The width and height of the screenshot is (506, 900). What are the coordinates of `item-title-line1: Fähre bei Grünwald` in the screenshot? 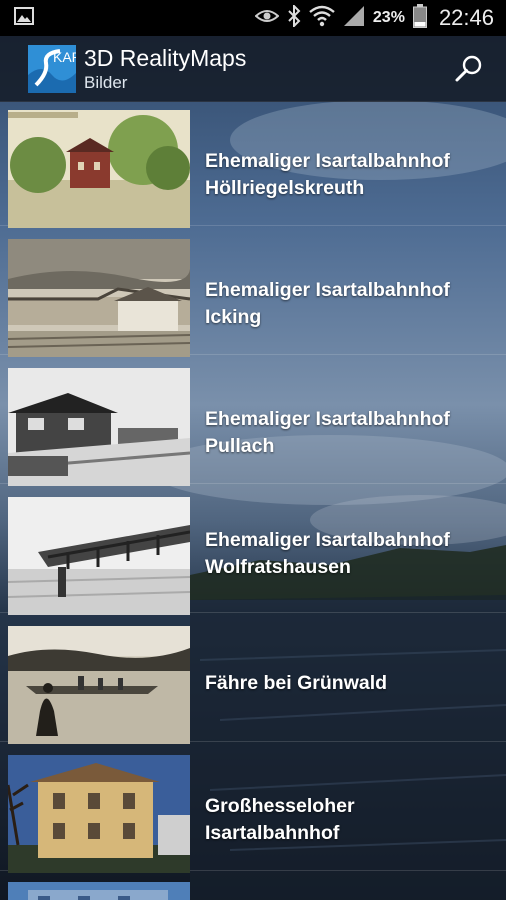 It's located at (296, 683).